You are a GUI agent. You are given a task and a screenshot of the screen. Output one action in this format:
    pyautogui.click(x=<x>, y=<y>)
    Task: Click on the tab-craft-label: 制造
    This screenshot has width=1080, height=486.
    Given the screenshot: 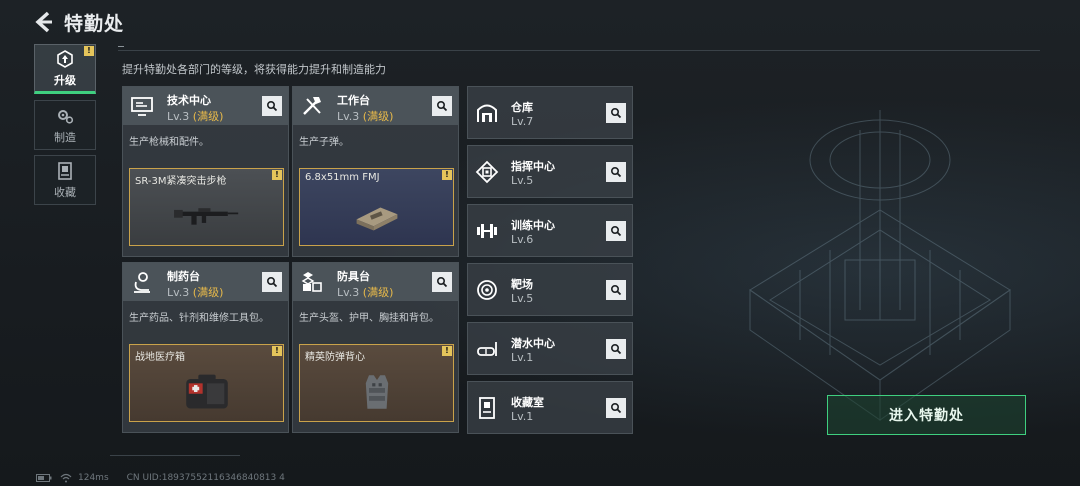 What is the action you would take?
    pyautogui.click(x=65, y=137)
    